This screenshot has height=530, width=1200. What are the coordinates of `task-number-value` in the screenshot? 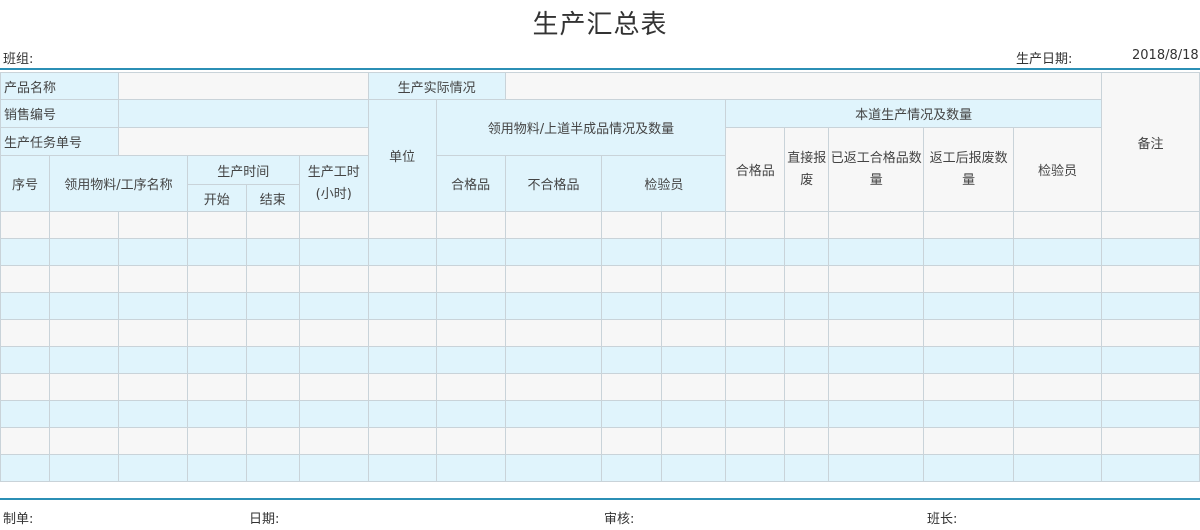 It's located at (243, 141).